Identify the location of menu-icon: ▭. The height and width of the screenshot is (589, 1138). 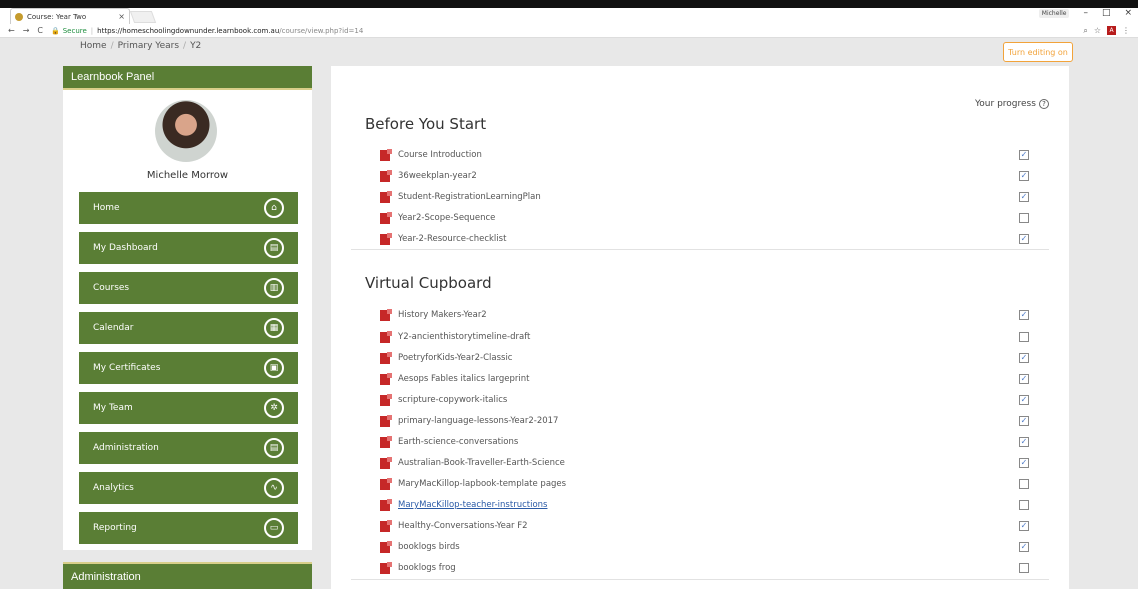
(274, 528).